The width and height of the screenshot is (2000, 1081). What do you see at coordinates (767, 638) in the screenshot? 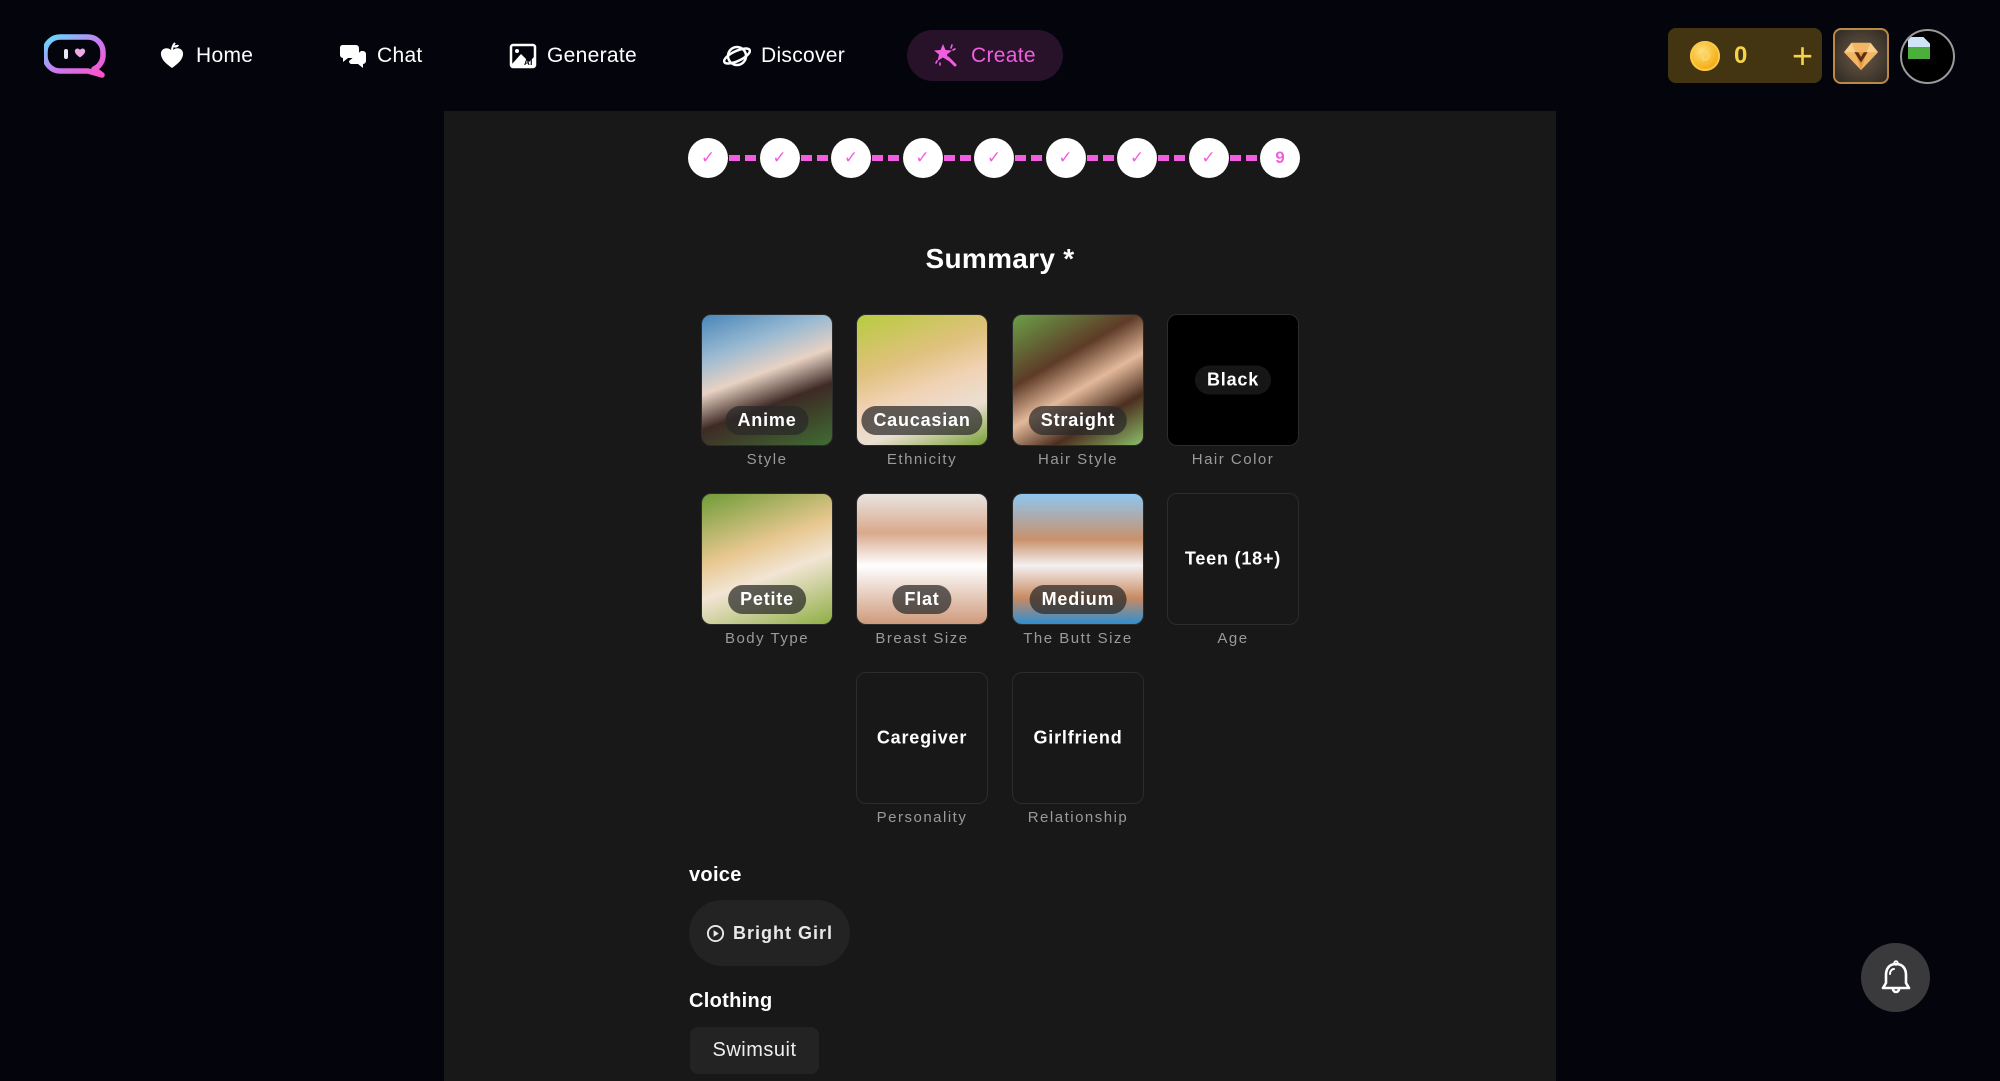
I see `card-label: Body Type` at bounding box center [767, 638].